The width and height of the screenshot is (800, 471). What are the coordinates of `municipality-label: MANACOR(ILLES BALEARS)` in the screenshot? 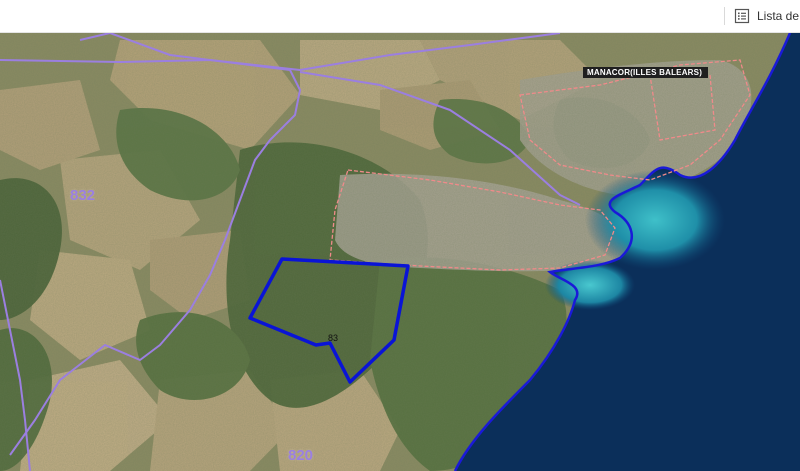 It's located at (646, 72).